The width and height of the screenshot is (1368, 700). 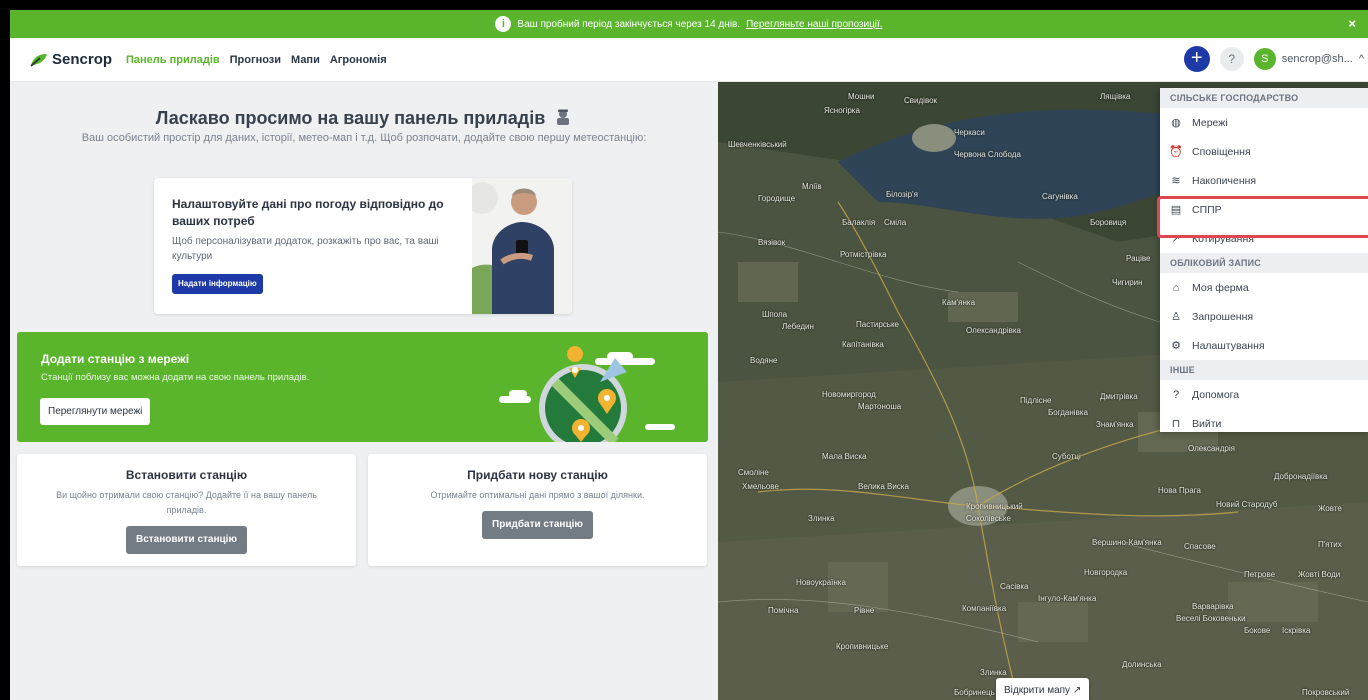 What do you see at coordinates (1211, 448) in the screenshot?
I see `map-place-label: Олександрія` at bounding box center [1211, 448].